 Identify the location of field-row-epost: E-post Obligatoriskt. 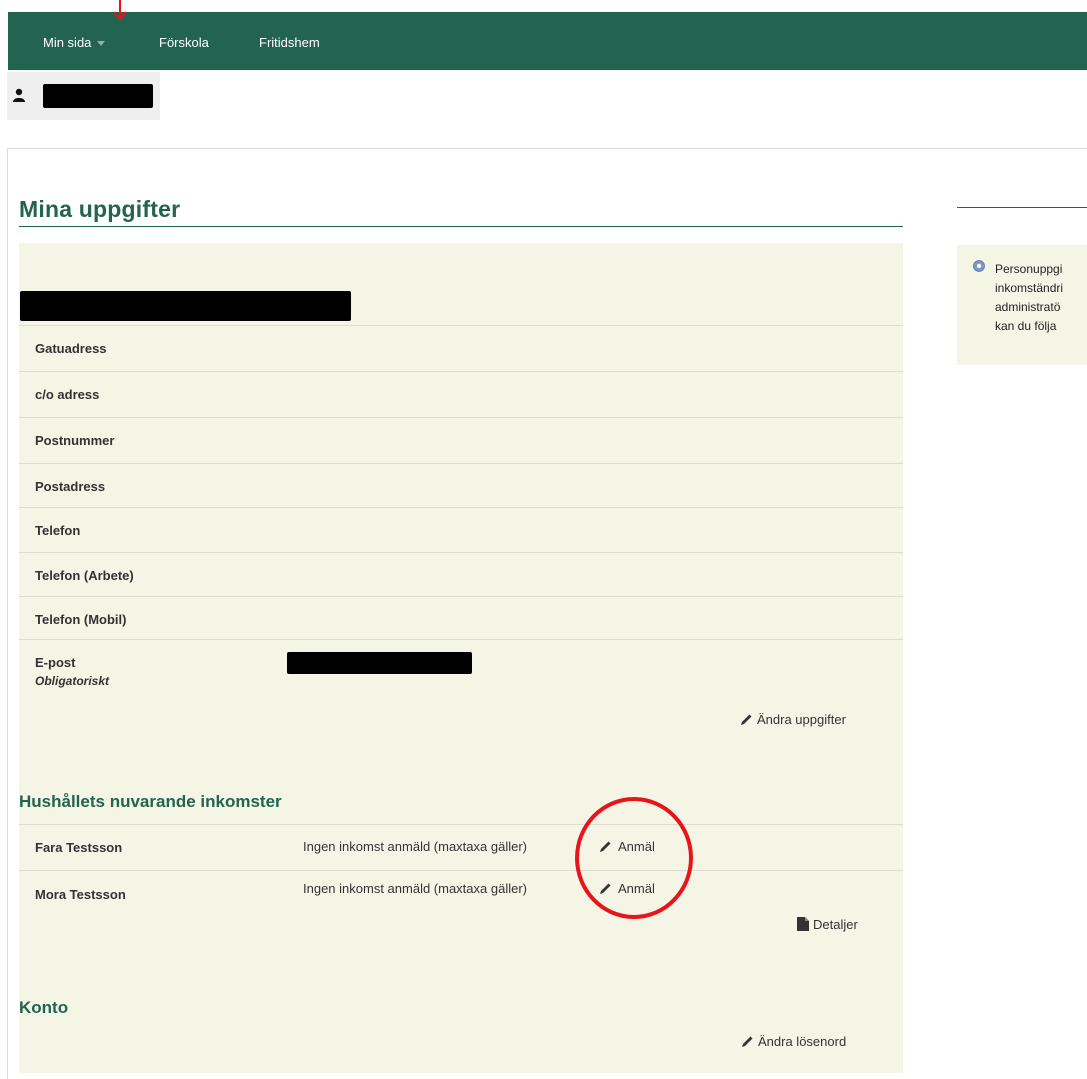
(461, 669).